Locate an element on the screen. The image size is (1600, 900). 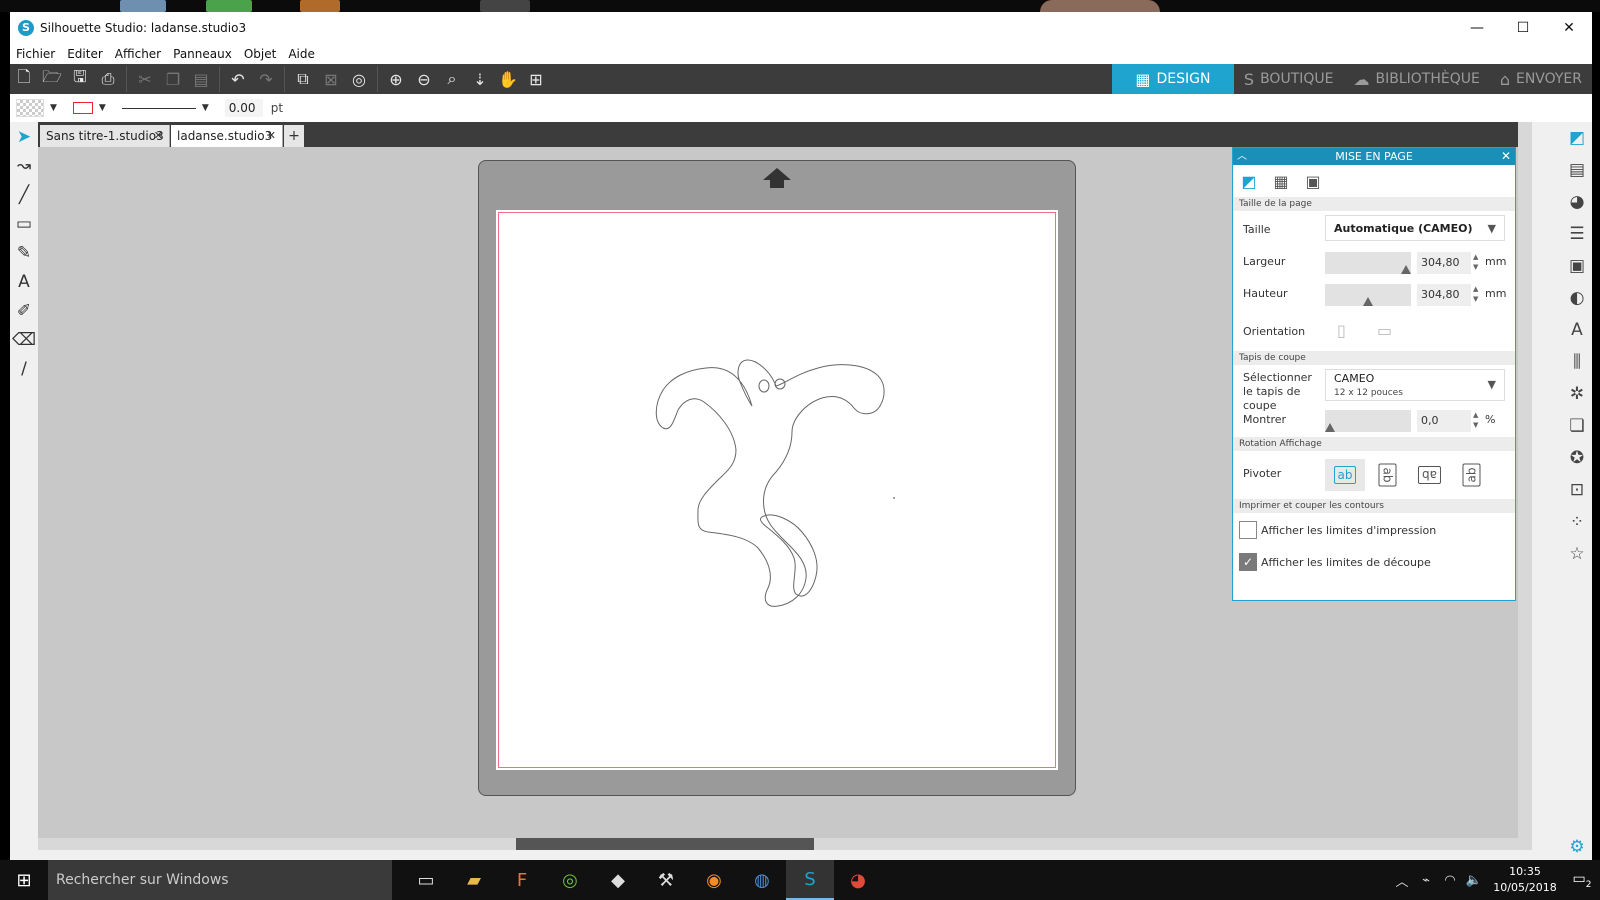
transform-icon: ✲ is located at coordinates (1577, 394).